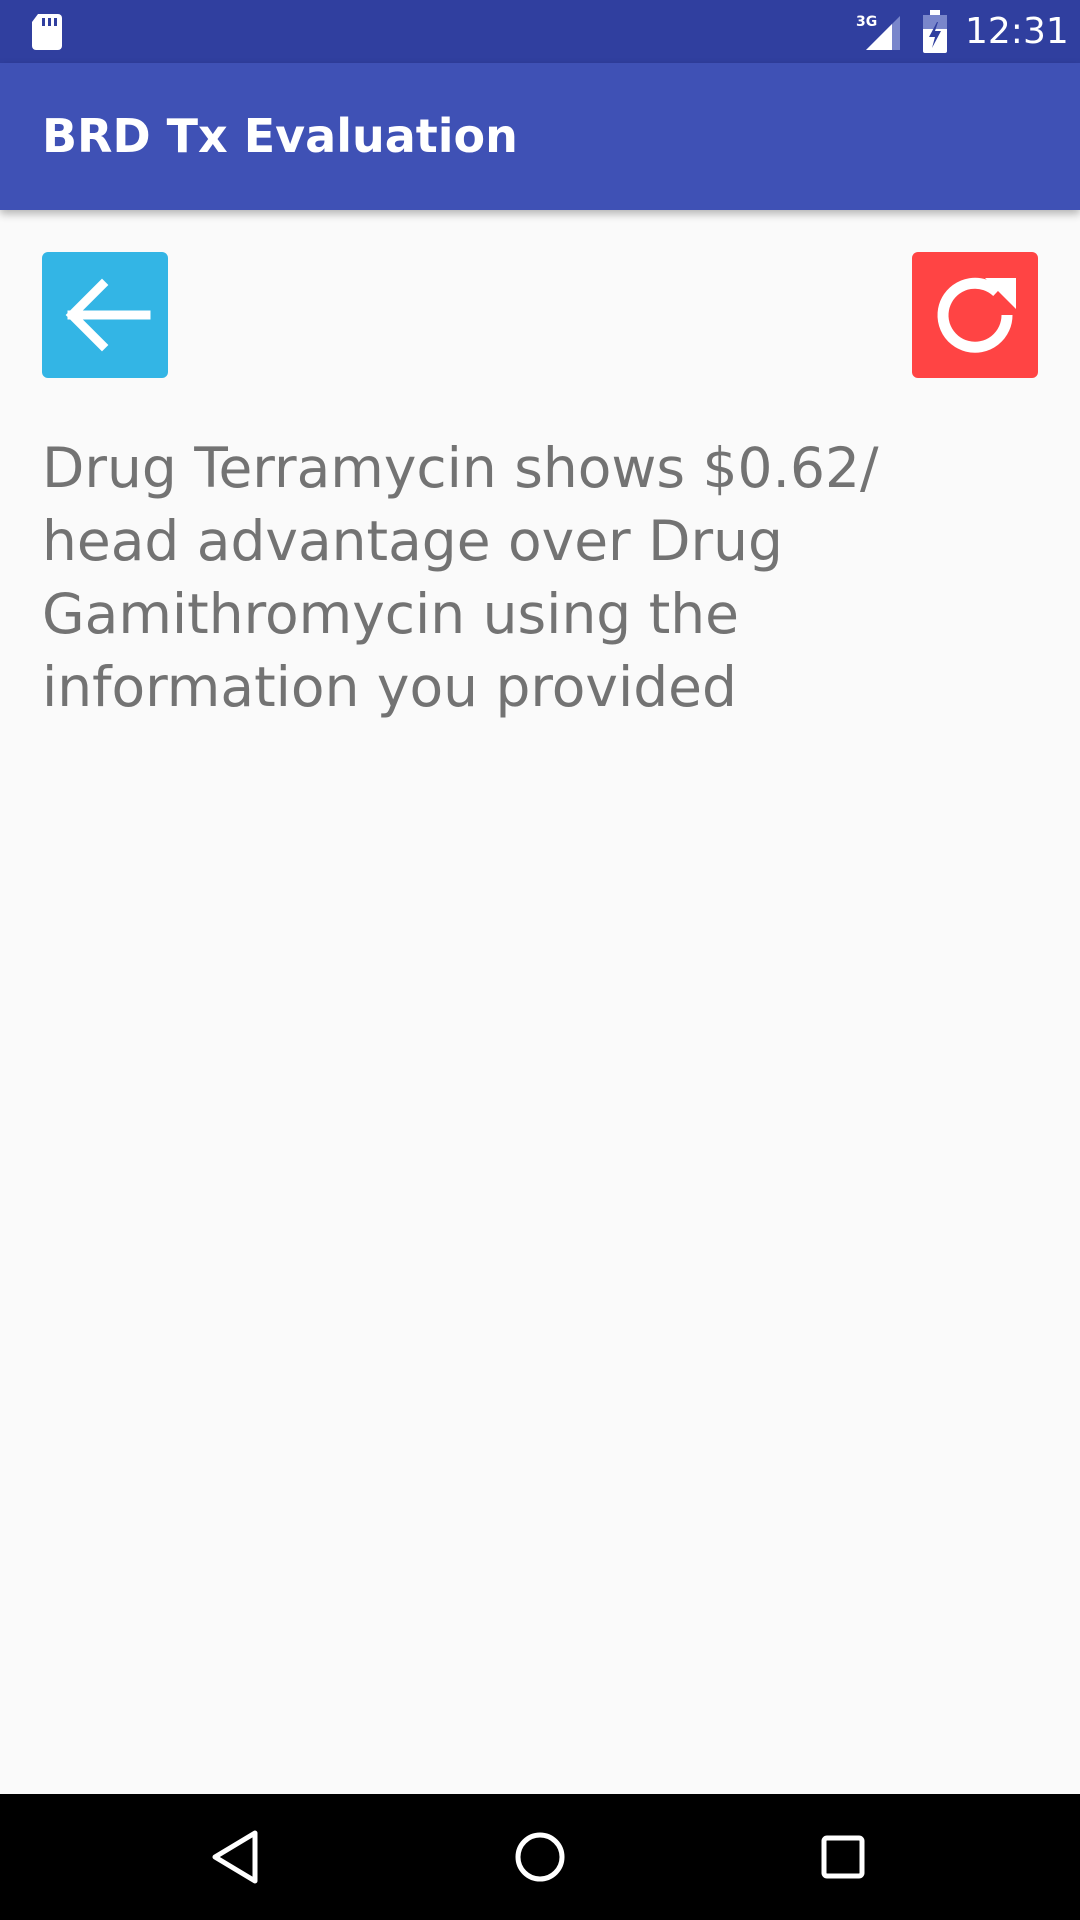 This screenshot has height=1920, width=1080. Describe the element at coordinates (843, 1857) in the screenshot. I see `nav-recents-icon` at that location.